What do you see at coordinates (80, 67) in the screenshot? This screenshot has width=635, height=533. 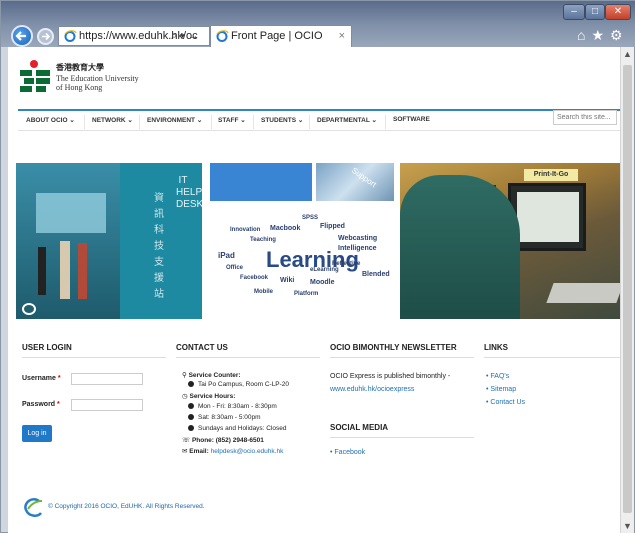 I see `logo-chinese-name: 香港教育大學` at bounding box center [80, 67].